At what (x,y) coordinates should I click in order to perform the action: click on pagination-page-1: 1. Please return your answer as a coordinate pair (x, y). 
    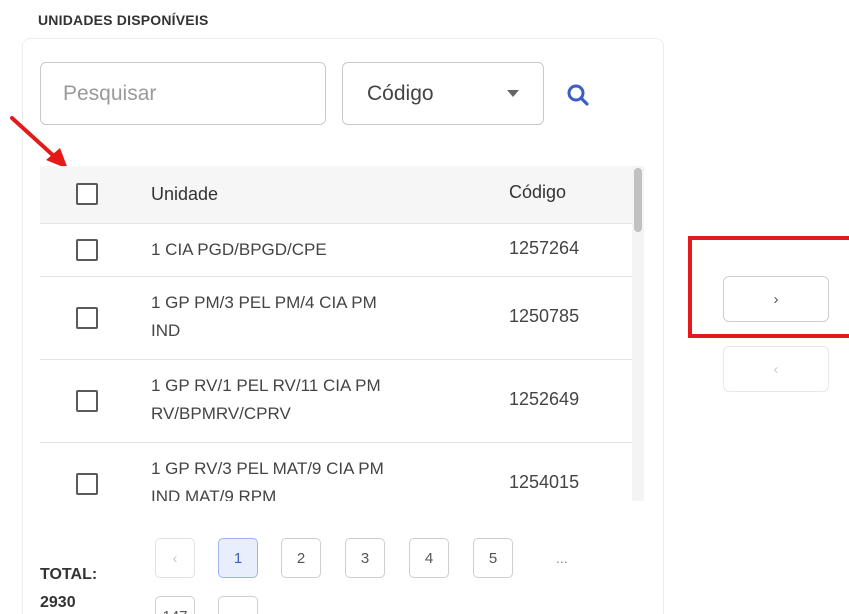
    Looking at the image, I should click on (238, 558).